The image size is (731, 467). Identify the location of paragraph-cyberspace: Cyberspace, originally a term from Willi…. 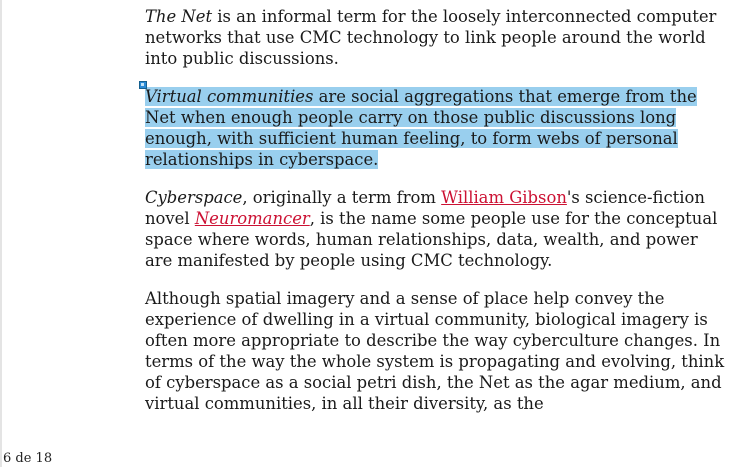
(435, 229).